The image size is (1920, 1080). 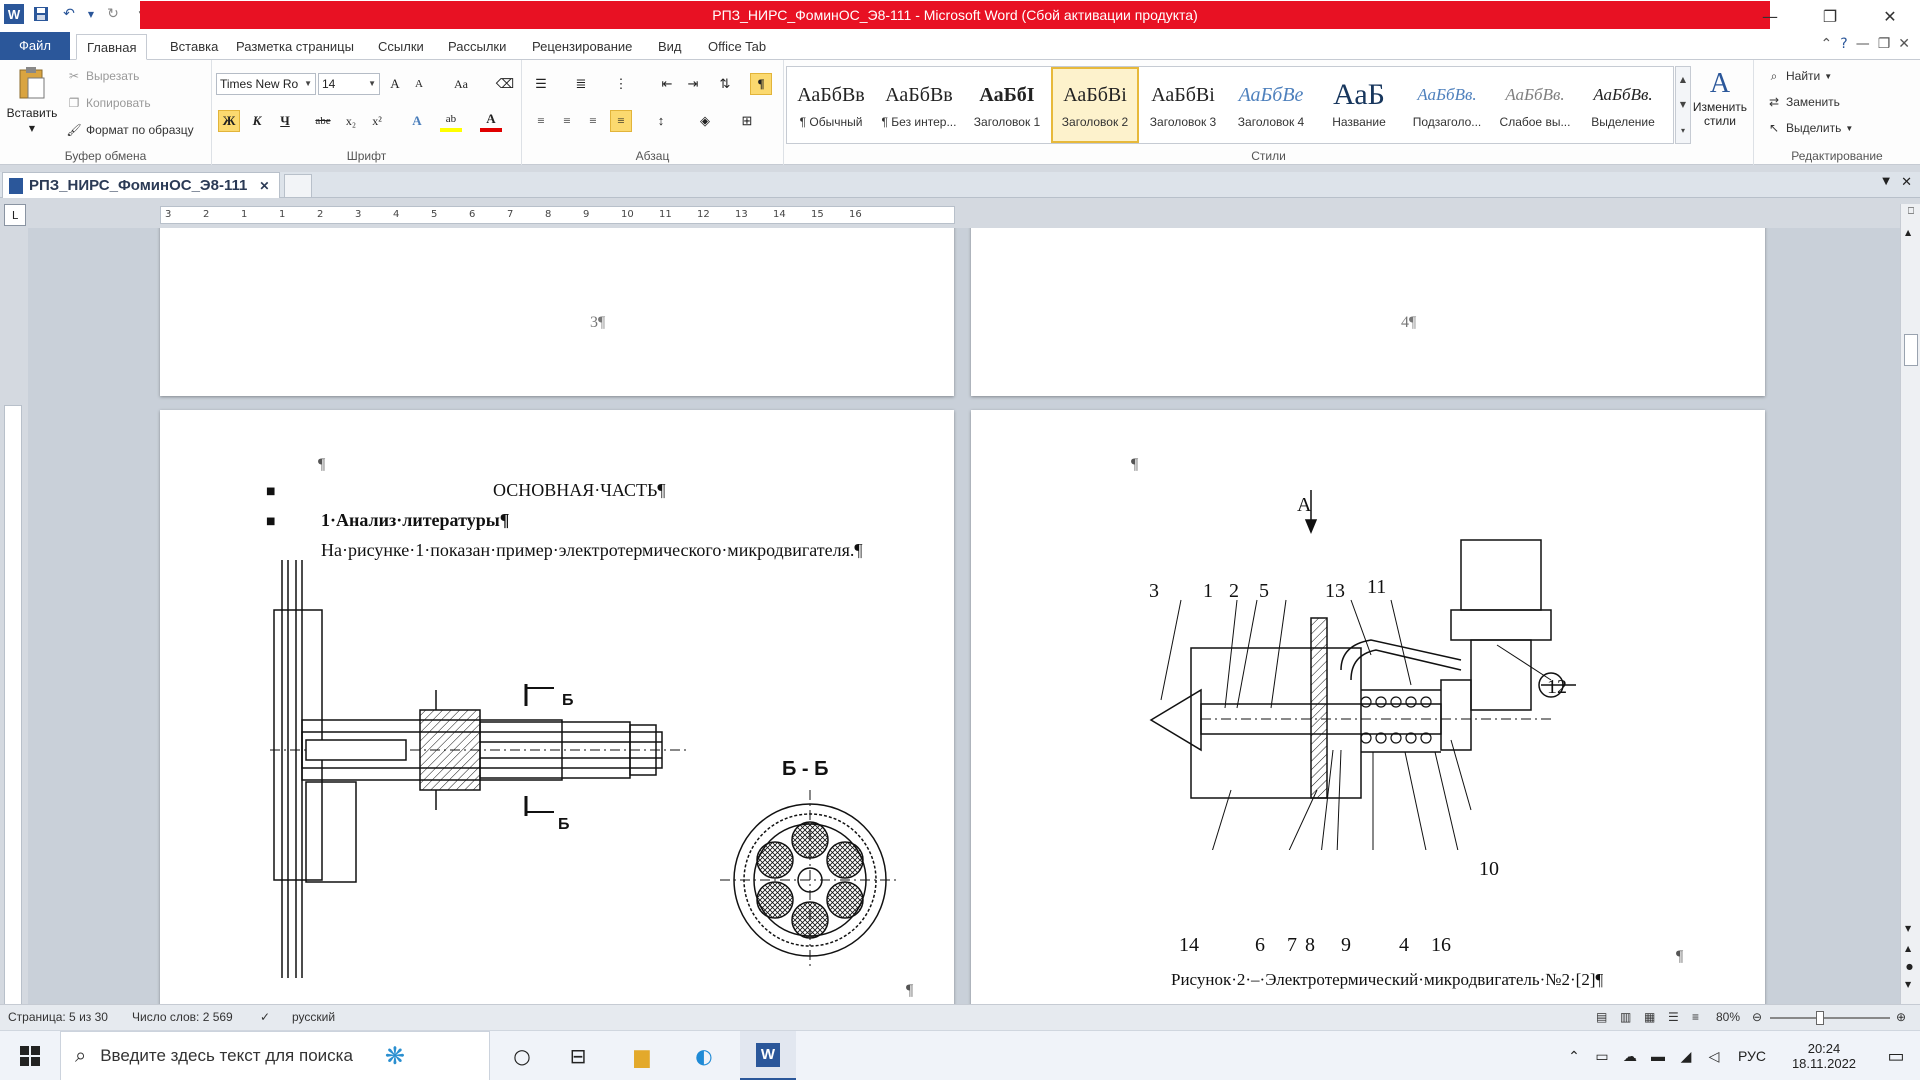 What do you see at coordinates (1906, 182) in the screenshot?
I see `close-document-icon: ✕` at bounding box center [1906, 182].